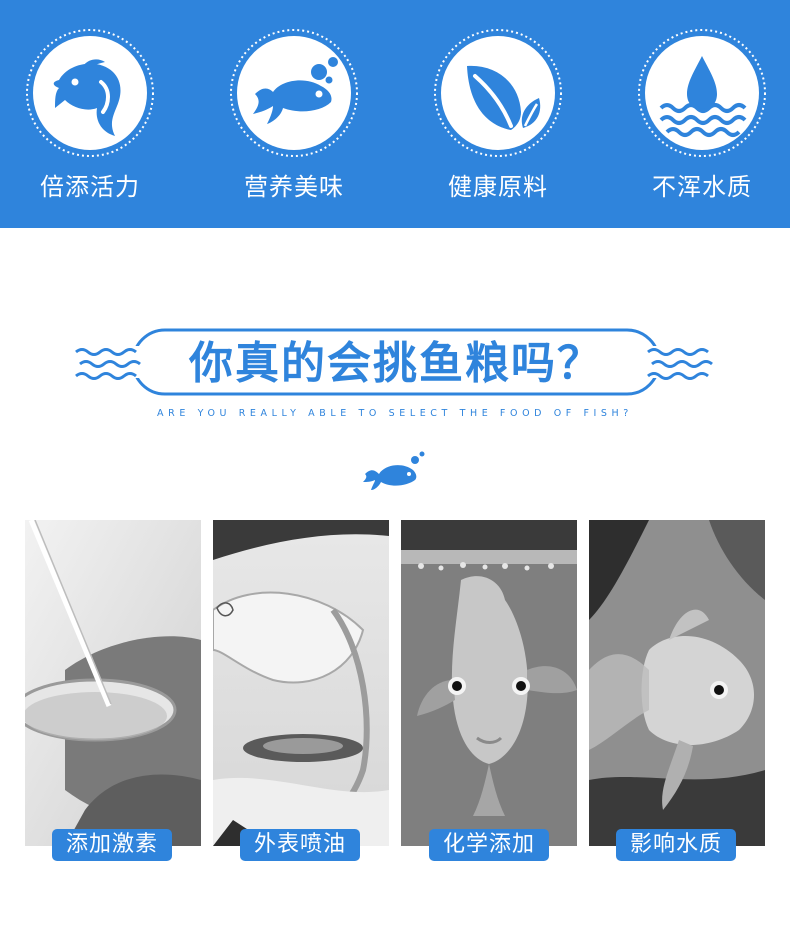 This screenshot has height=942, width=790. I want to click on photo-card-hormones, so click(113, 683).